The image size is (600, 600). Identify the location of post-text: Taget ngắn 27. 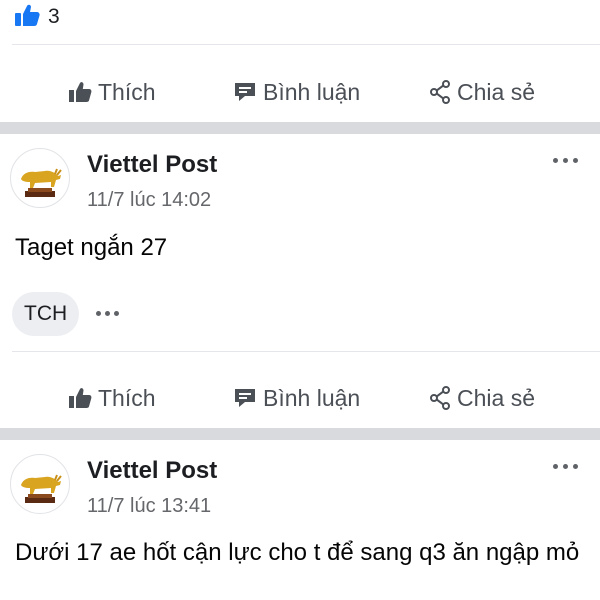
(91, 247).